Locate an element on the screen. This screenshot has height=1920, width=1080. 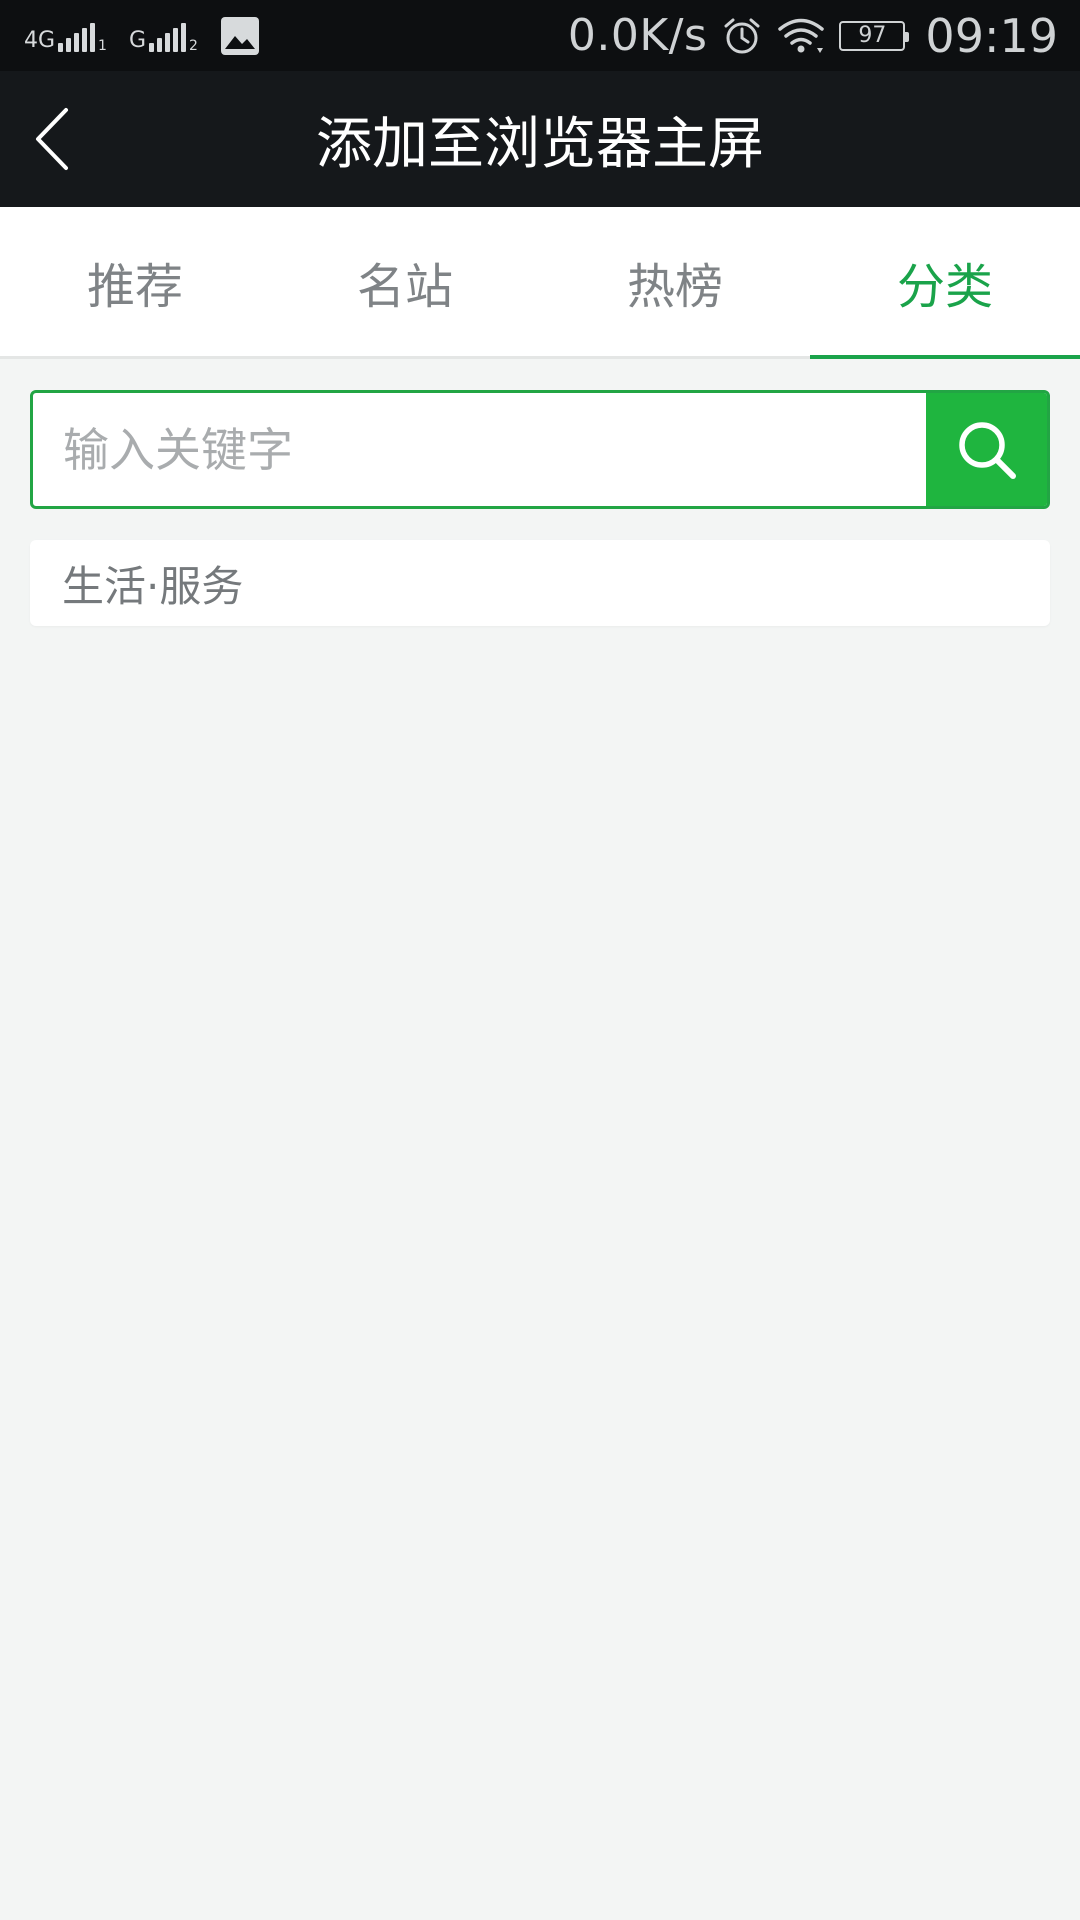
battery-level: 97 is located at coordinates (872, 35).